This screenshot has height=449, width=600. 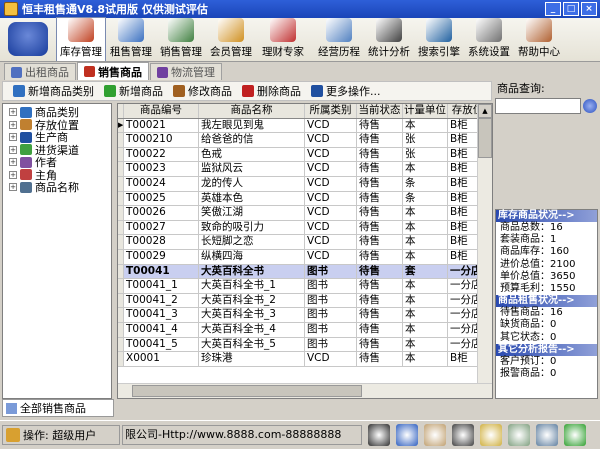 What do you see at coordinates (133, 91) in the screenshot?
I see `action-button-1: 新增商品` at bounding box center [133, 91].